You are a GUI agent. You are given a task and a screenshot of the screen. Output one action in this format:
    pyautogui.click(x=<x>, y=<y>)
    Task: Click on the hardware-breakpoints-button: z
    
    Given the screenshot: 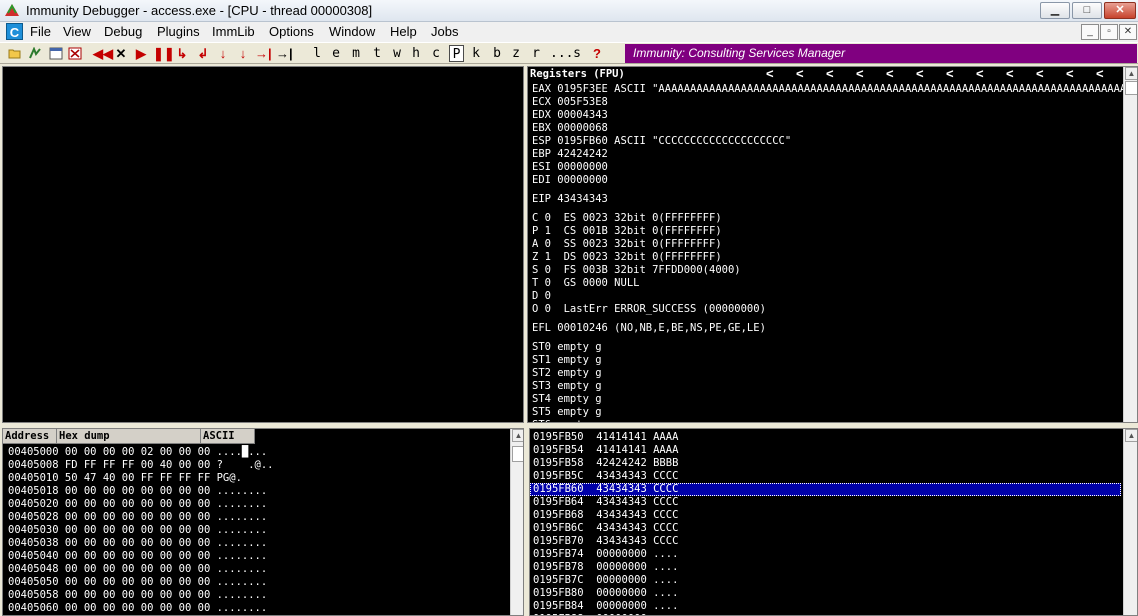 What is the action you would take?
    pyautogui.click(x=516, y=53)
    